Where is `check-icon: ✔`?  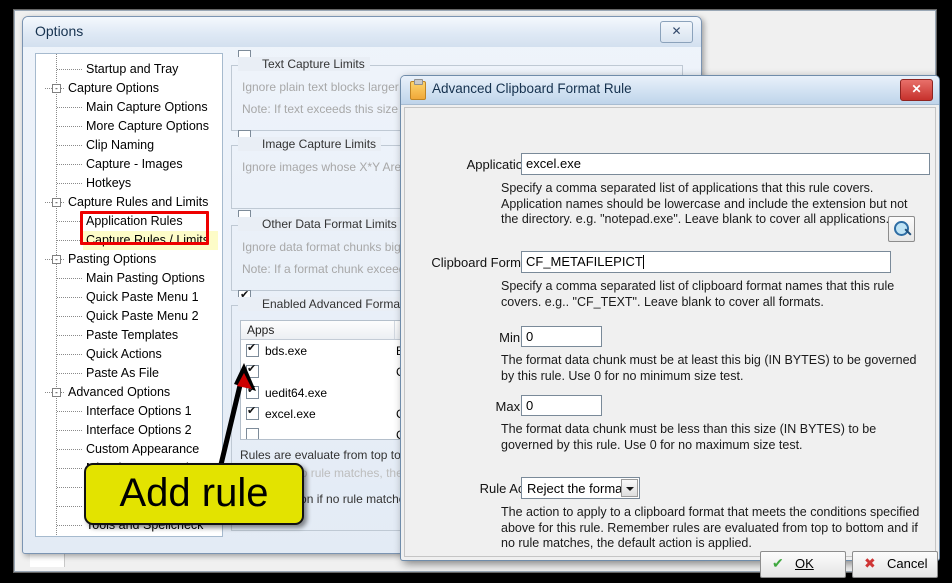
check-icon: ✔ is located at coordinates (778, 563).